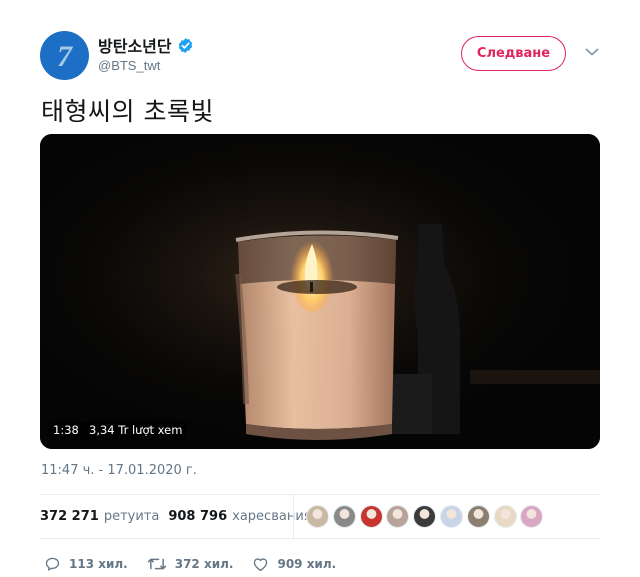  I want to click on video-duration-badge: 1:38, so click(66, 430).